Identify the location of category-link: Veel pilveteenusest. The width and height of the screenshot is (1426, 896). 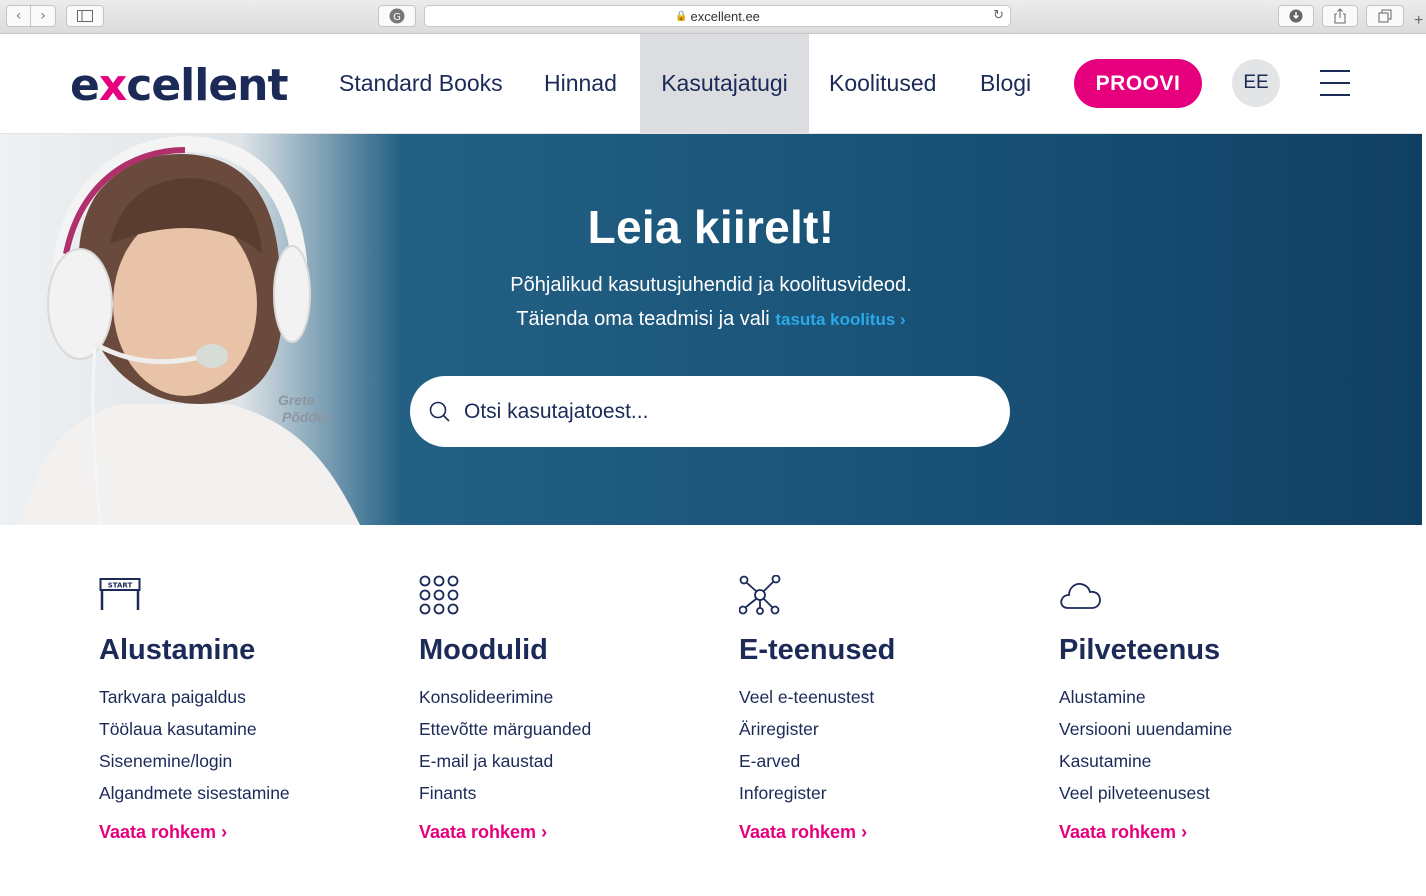
(1209, 793).